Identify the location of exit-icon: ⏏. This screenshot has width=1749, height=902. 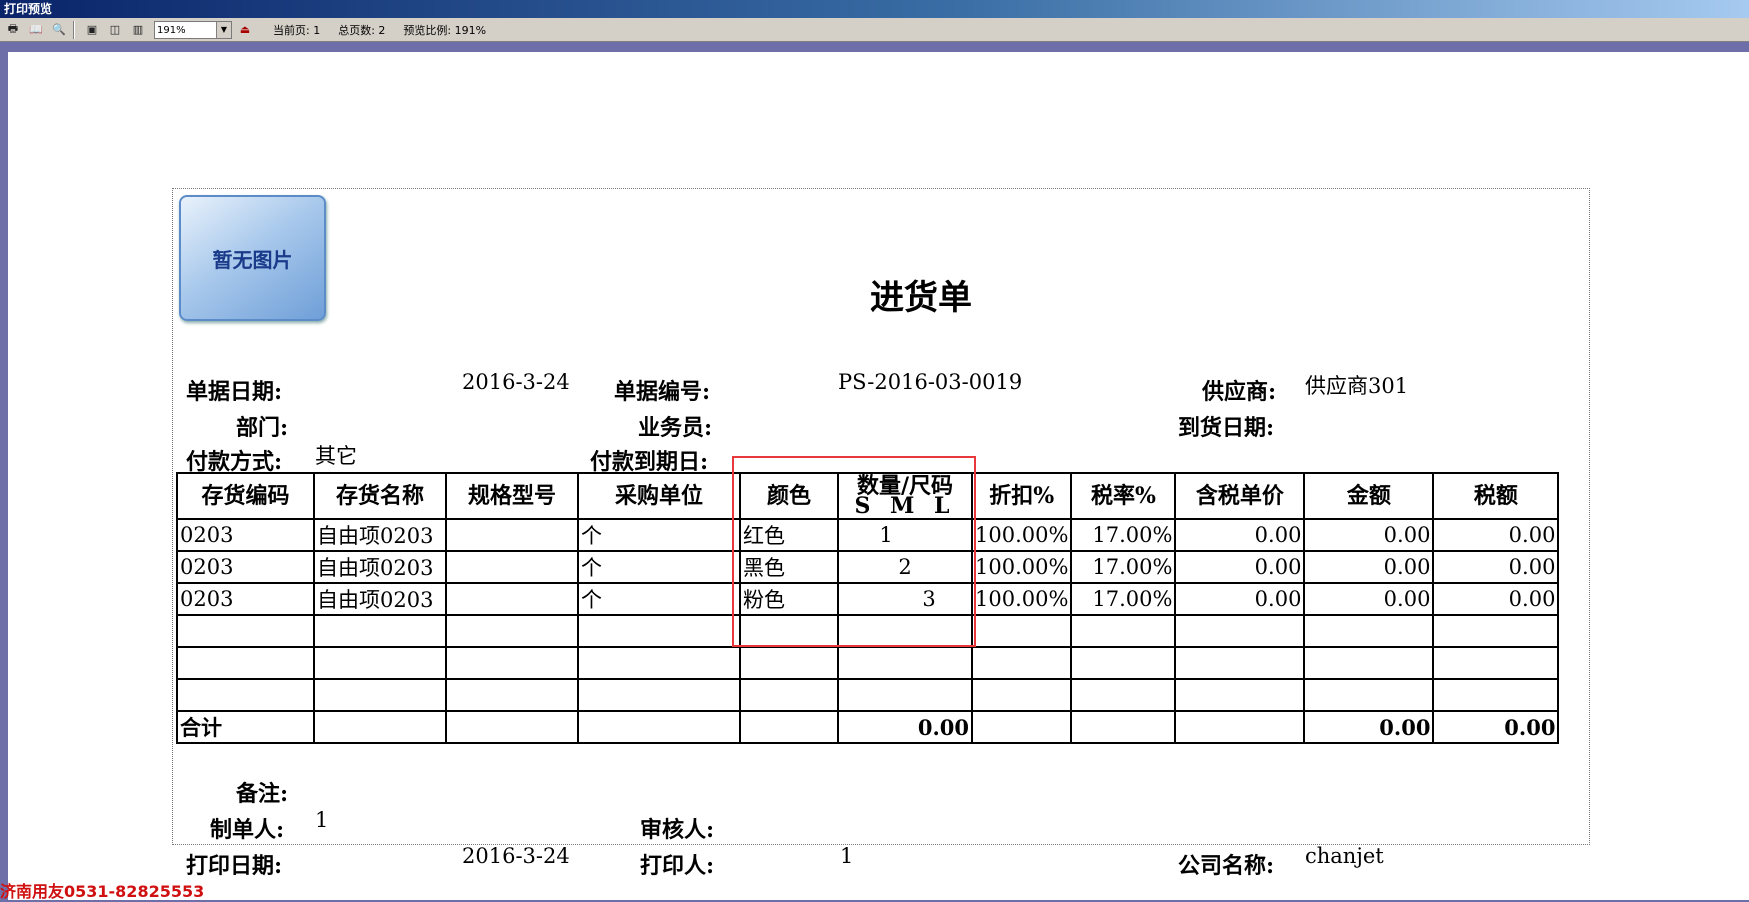
(245, 30).